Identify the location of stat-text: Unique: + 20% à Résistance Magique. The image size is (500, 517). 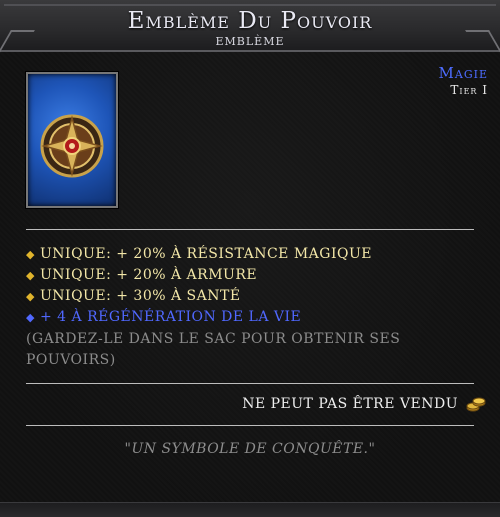
(206, 254).